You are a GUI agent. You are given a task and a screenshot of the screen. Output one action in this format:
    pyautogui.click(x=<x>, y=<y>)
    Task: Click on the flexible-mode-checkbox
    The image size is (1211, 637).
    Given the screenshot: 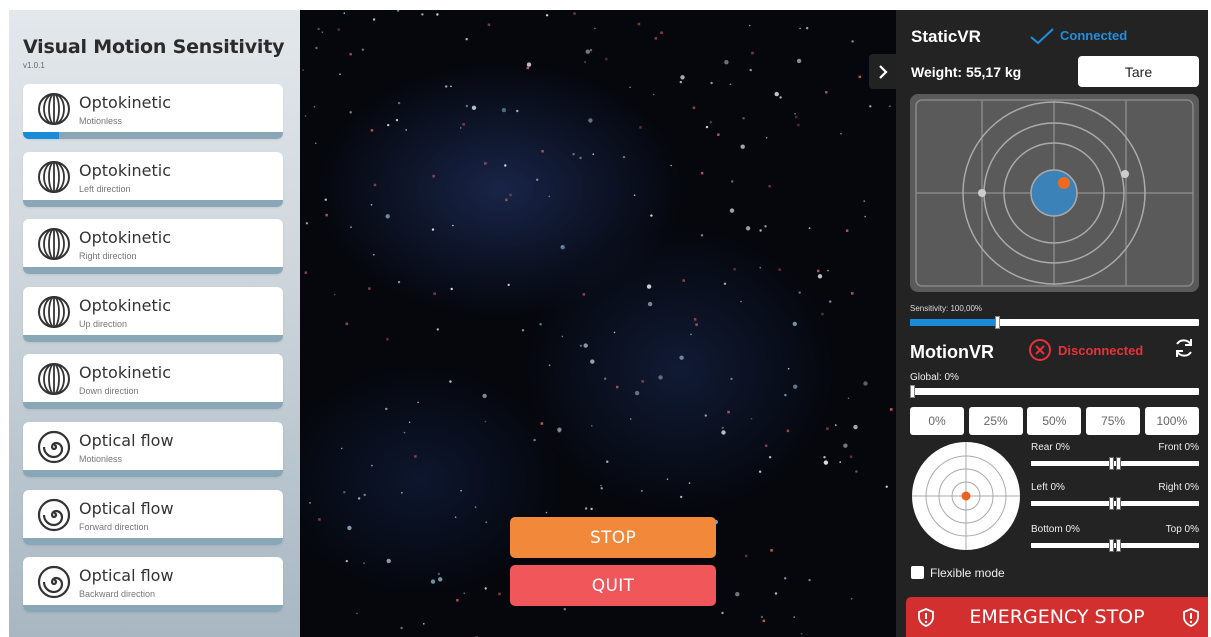 What is the action you would take?
    pyautogui.click(x=917, y=572)
    